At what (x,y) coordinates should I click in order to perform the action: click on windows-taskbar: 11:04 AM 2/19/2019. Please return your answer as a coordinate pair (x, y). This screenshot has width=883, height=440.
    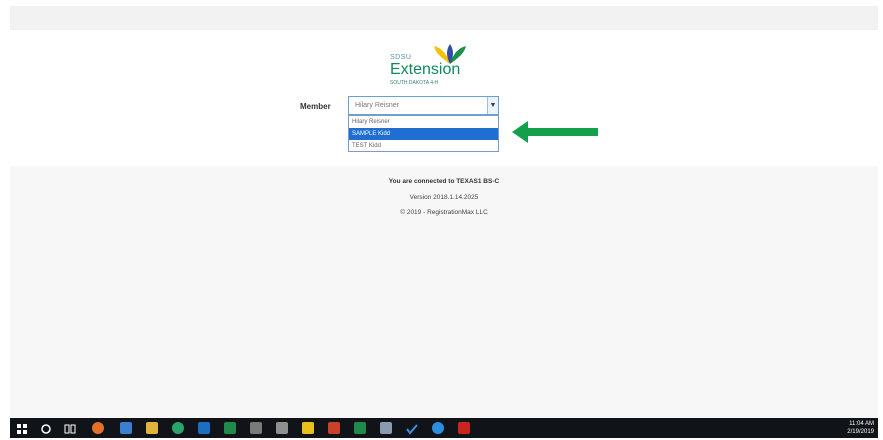
    Looking at the image, I should click on (444, 428).